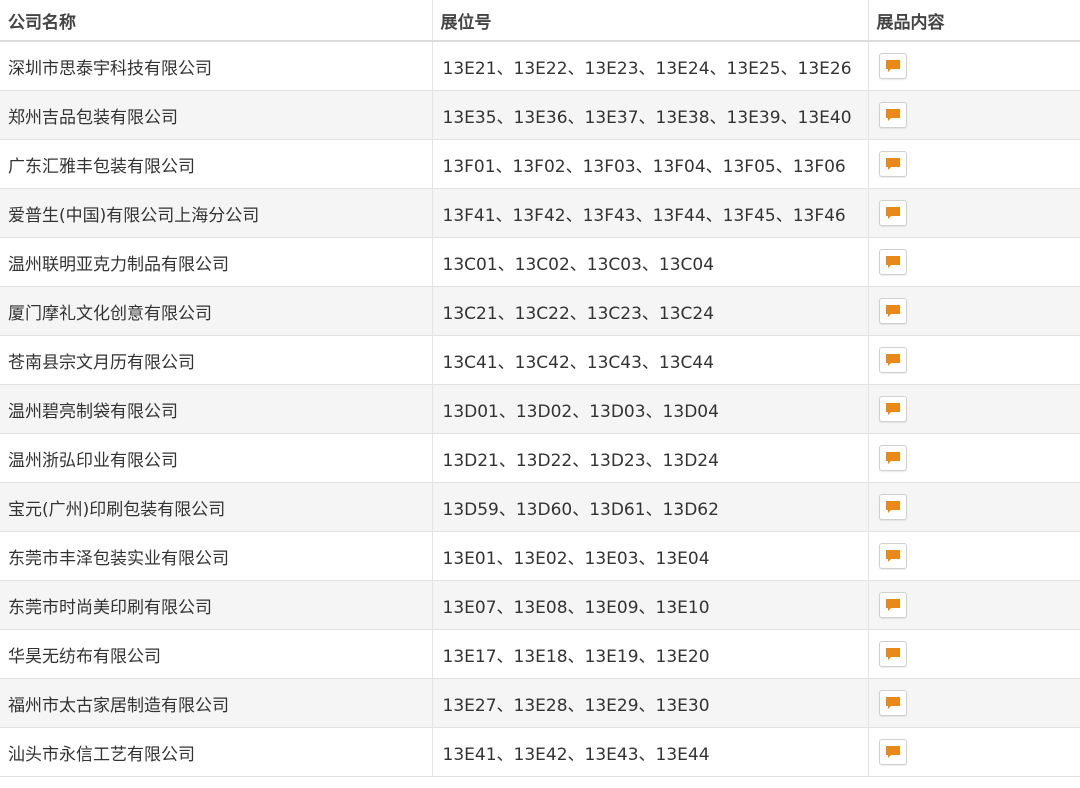  I want to click on company-name-cell: 福州市太古家居制造有限公司, so click(216, 703).